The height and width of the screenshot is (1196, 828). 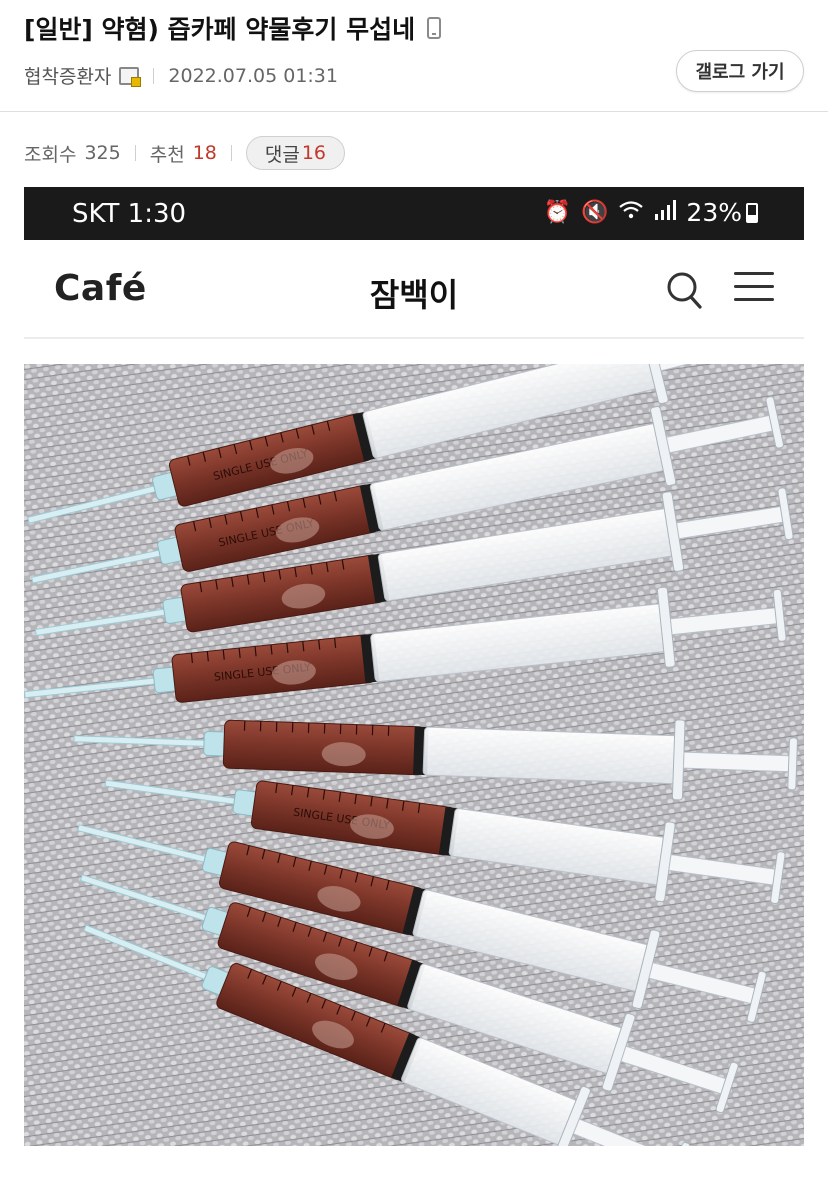 I want to click on menu-icon, so click(x=754, y=287).